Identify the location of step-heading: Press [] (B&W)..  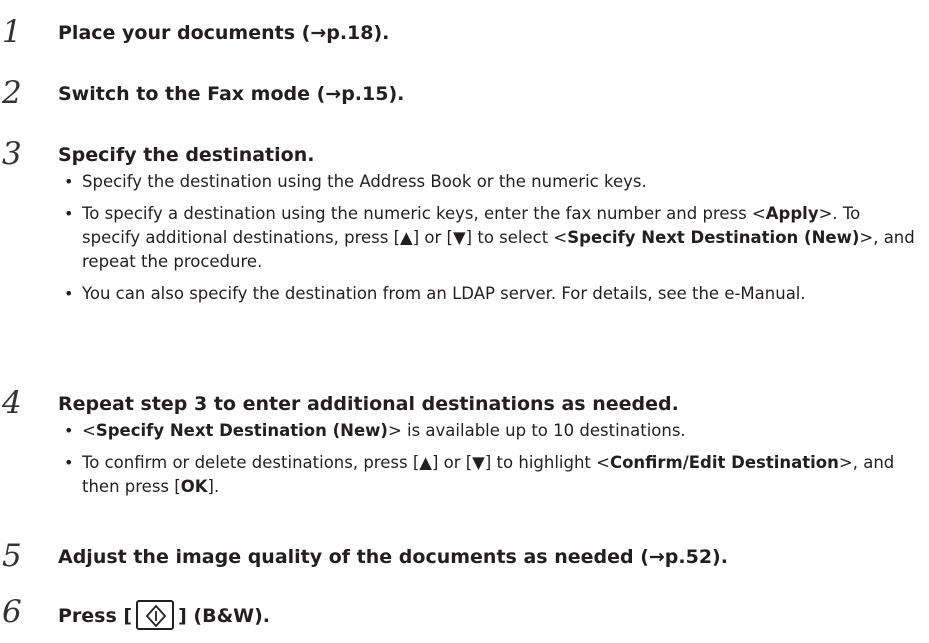
(164, 615).